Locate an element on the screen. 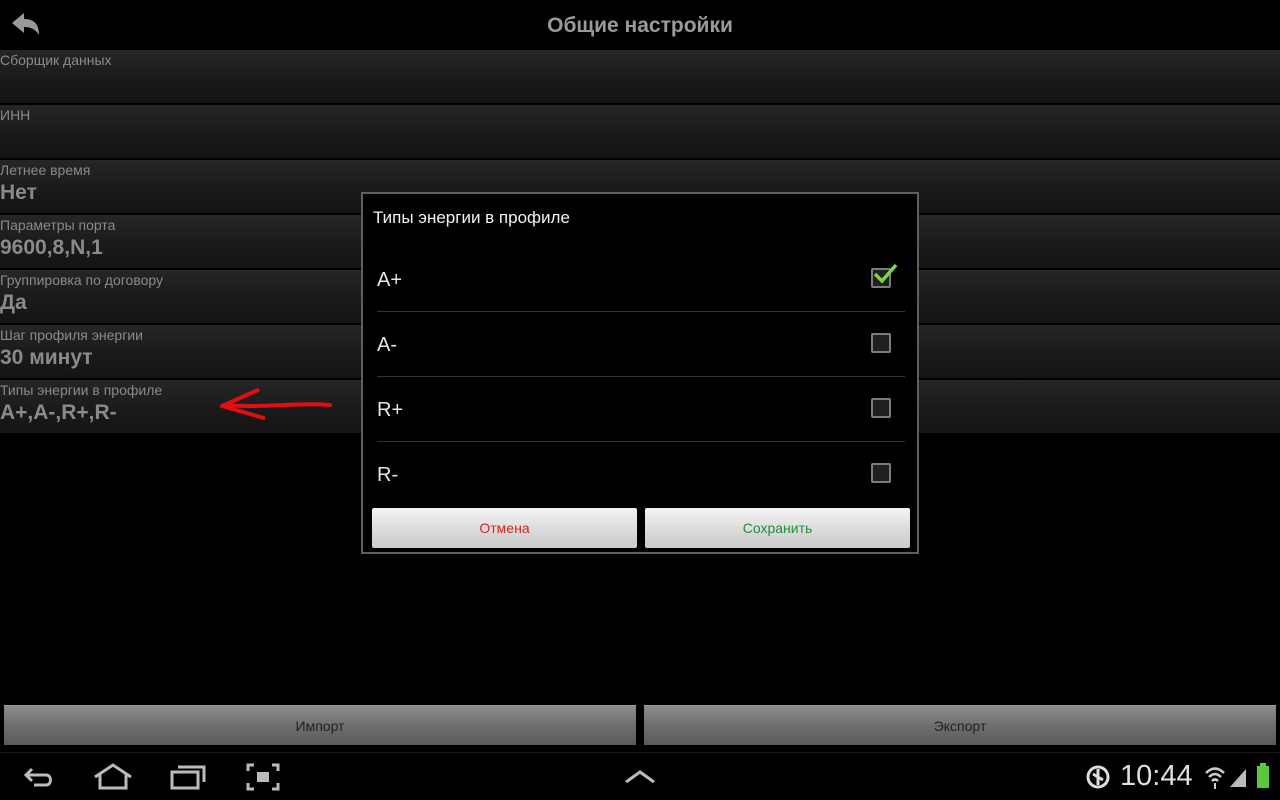 The width and height of the screenshot is (1280, 800). option-label: A+ is located at coordinates (390, 280).